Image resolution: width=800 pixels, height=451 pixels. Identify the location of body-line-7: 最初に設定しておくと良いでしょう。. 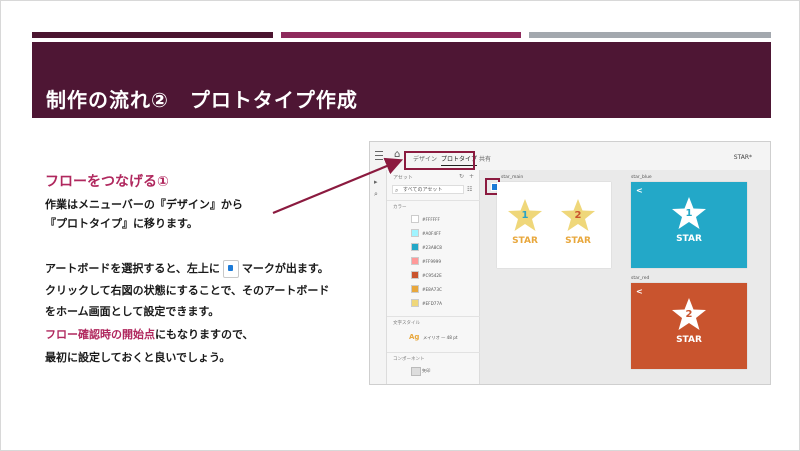
(138, 357).